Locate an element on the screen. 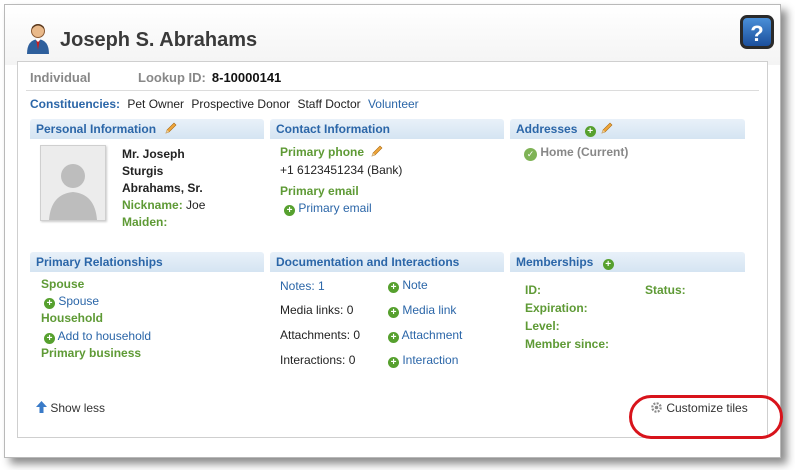 The width and height of the screenshot is (795, 470). add-to-household: + Add to household is located at coordinates (97, 336).